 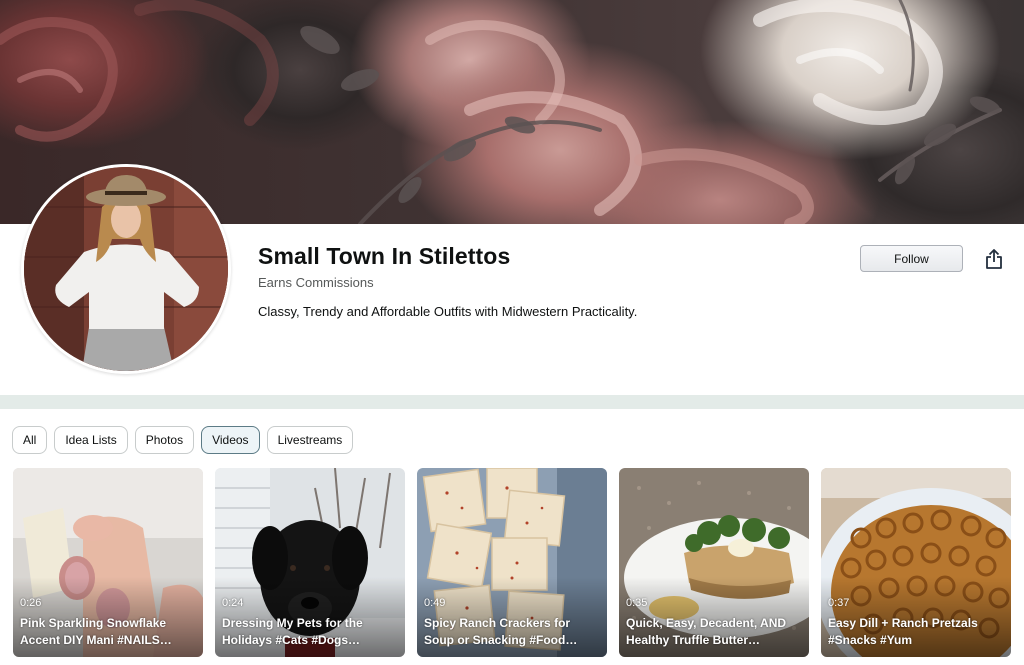 I want to click on video-duration: 0:37, so click(x=839, y=603).